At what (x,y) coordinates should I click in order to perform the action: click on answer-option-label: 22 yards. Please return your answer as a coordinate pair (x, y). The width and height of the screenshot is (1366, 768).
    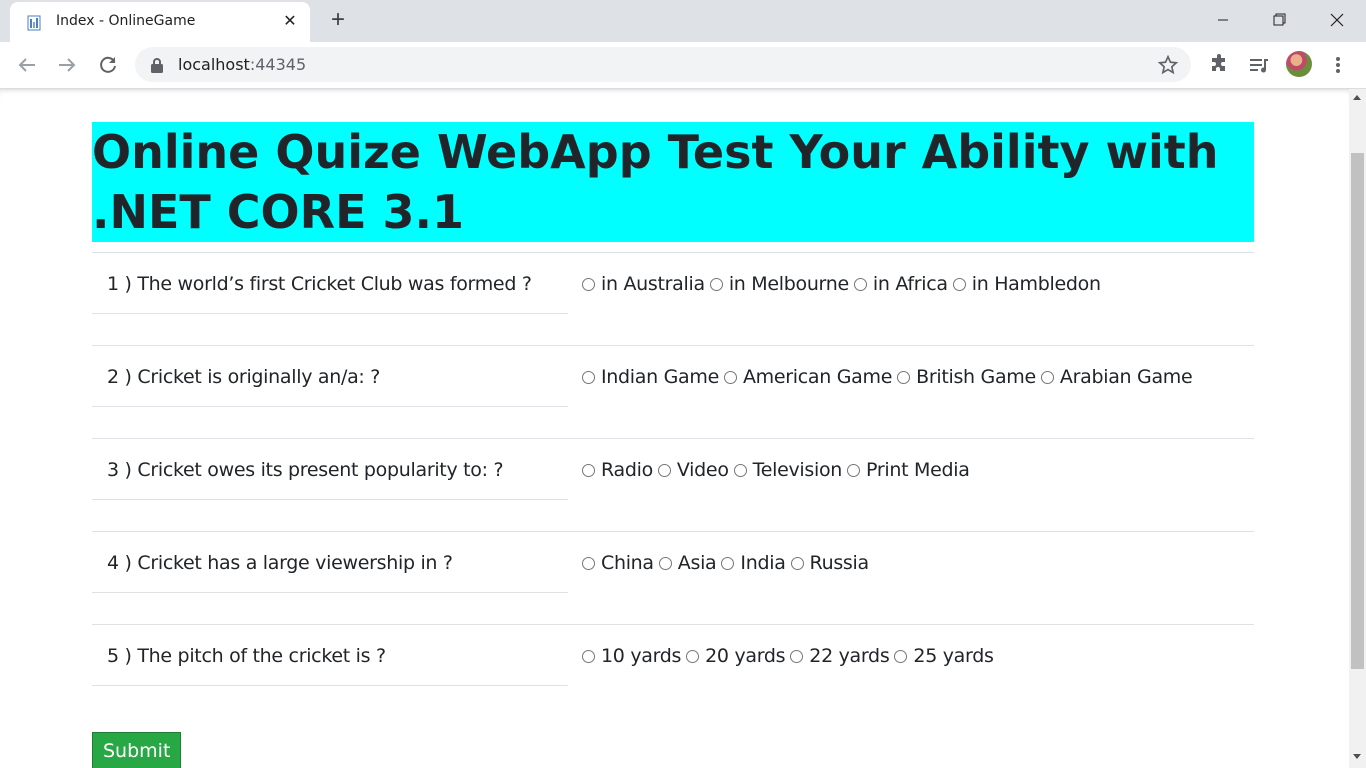
    Looking at the image, I should click on (849, 656).